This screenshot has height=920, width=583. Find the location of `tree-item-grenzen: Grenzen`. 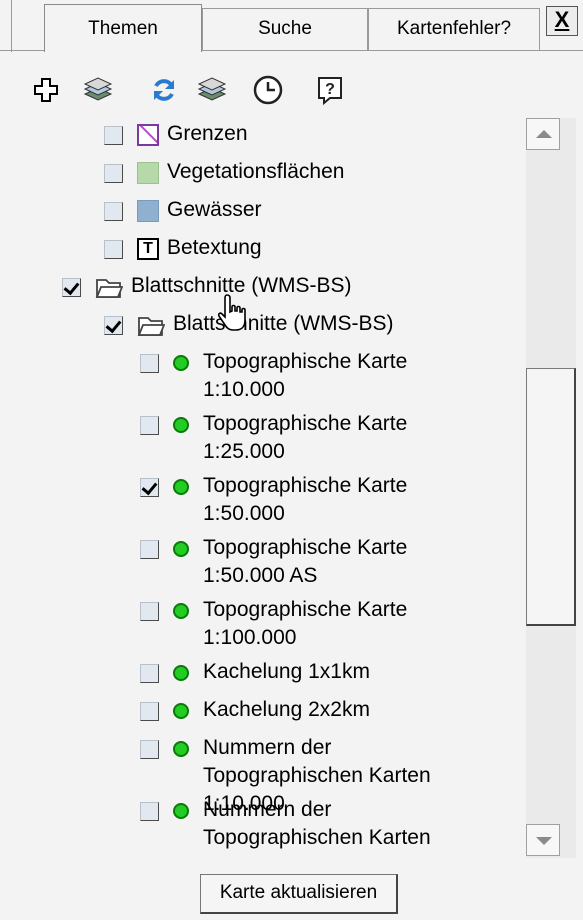

tree-item-grenzen: Grenzen is located at coordinates (176, 135).